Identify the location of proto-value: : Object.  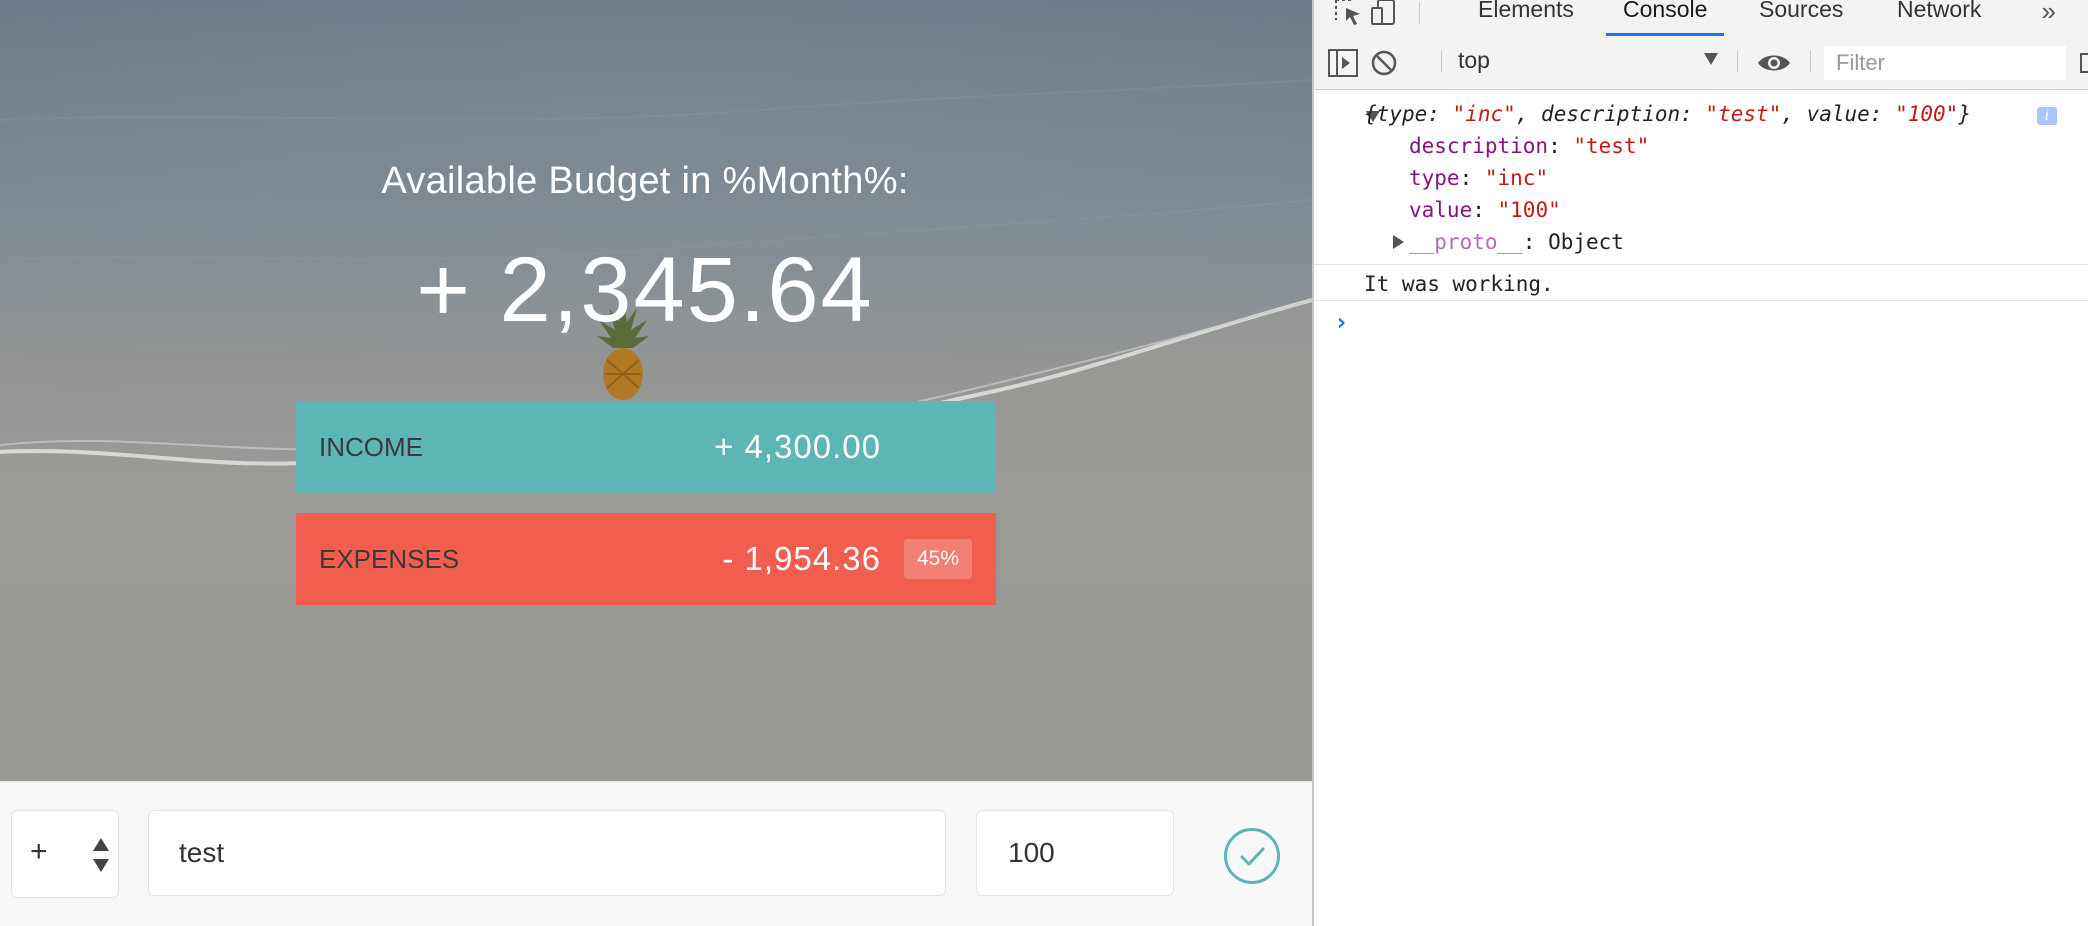
(1573, 242).